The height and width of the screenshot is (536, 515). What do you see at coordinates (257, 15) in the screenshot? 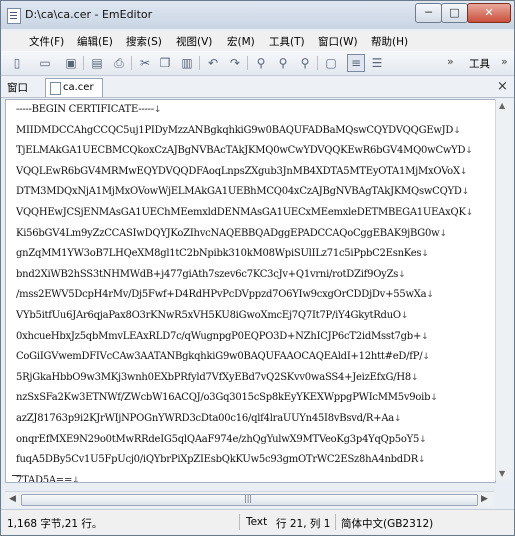
I see `title-bar: D:\ca\ca.cer - EmEditor ─ □ ✕` at bounding box center [257, 15].